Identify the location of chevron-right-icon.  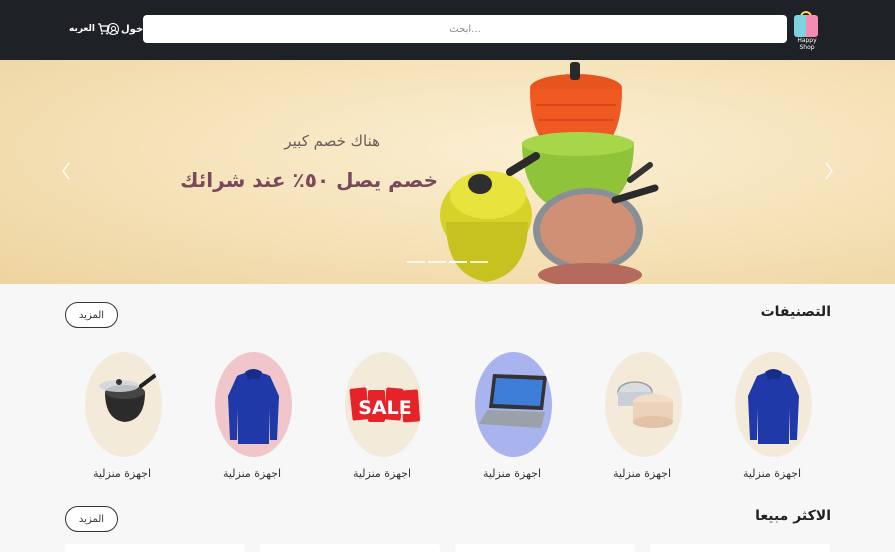
(829, 171).